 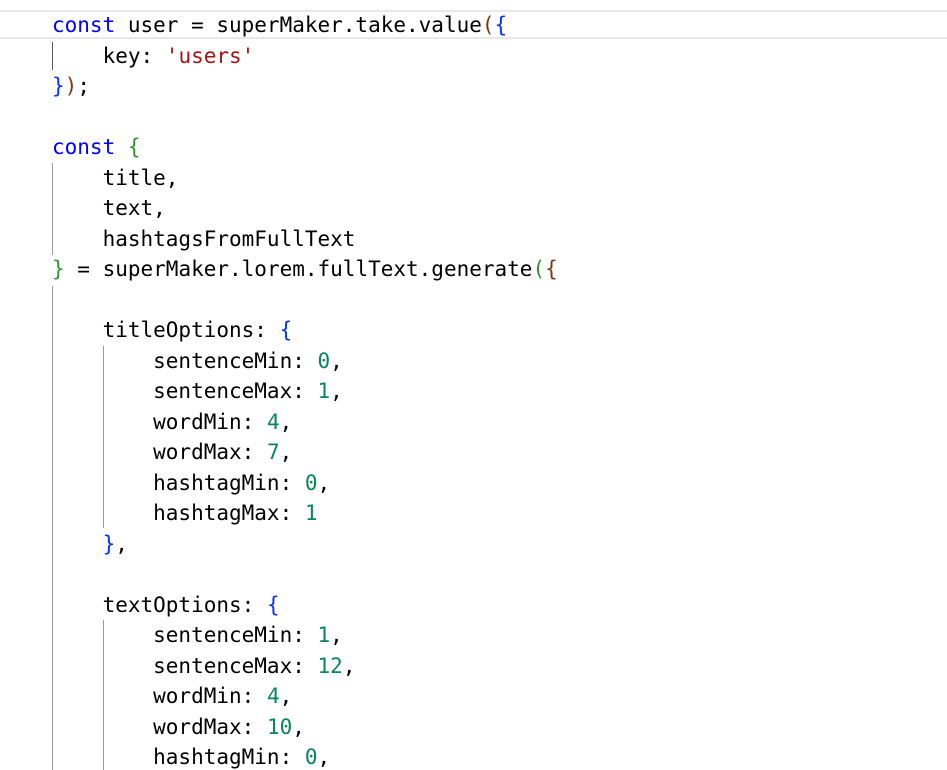 I want to click on code-line: wordMax: 10,, so click(x=305, y=727).